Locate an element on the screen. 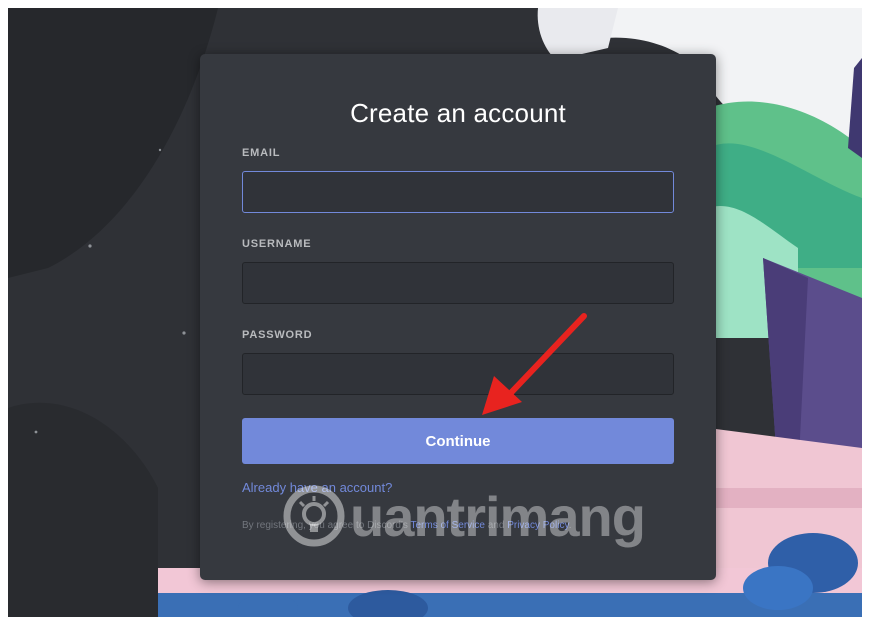 The image size is (870, 625). username-label: USERNAME is located at coordinates (277, 244).